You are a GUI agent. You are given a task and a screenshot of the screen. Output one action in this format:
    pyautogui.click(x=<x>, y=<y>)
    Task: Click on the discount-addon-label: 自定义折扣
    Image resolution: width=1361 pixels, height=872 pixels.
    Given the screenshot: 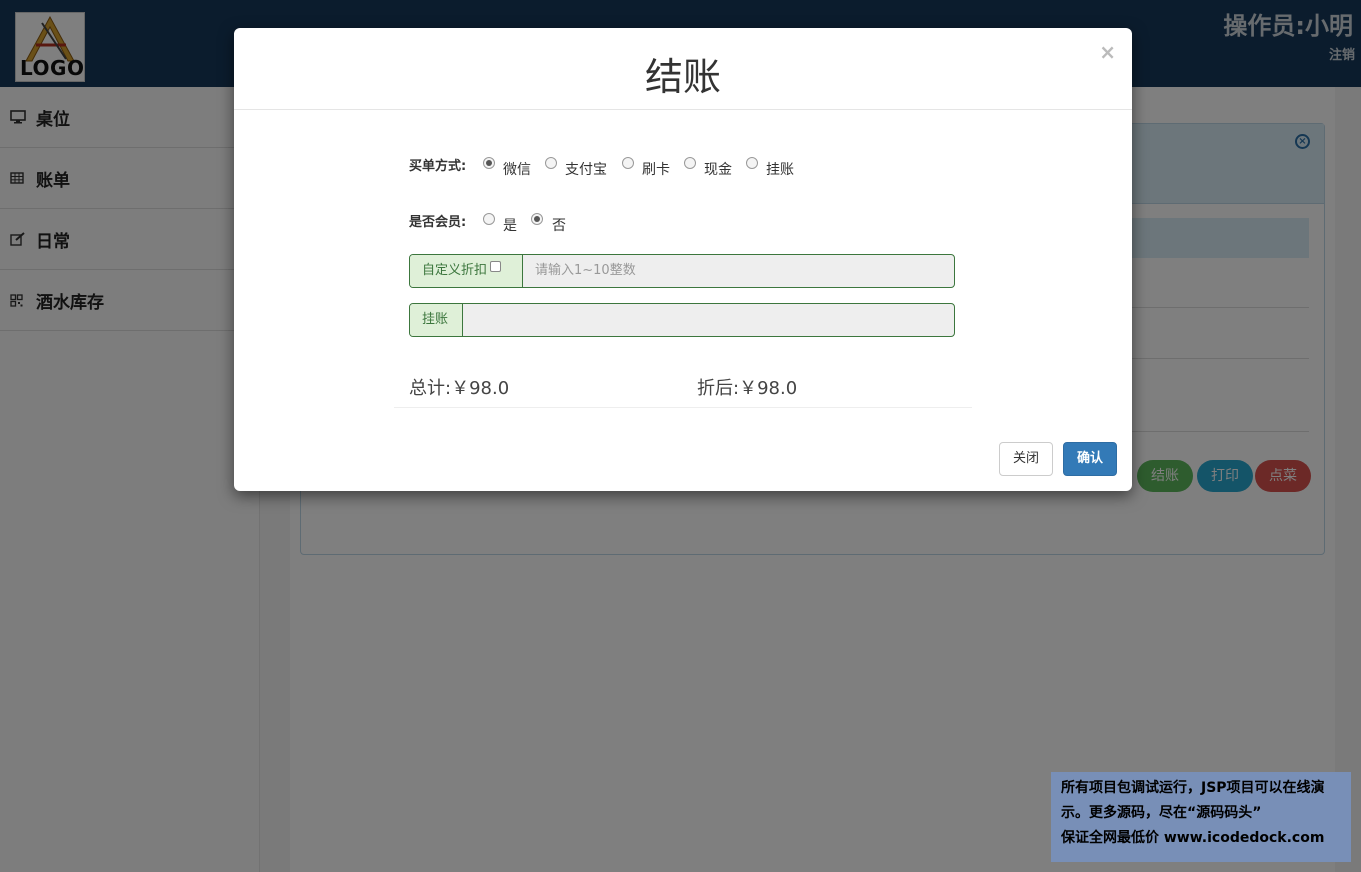 What is the action you would take?
    pyautogui.click(x=455, y=270)
    